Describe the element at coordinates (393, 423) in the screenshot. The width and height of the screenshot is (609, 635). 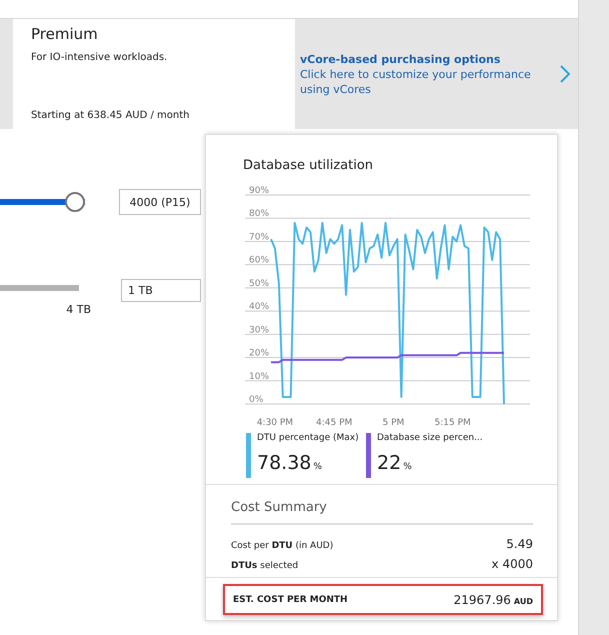
I see `x-tick-label: 5 PM` at that location.